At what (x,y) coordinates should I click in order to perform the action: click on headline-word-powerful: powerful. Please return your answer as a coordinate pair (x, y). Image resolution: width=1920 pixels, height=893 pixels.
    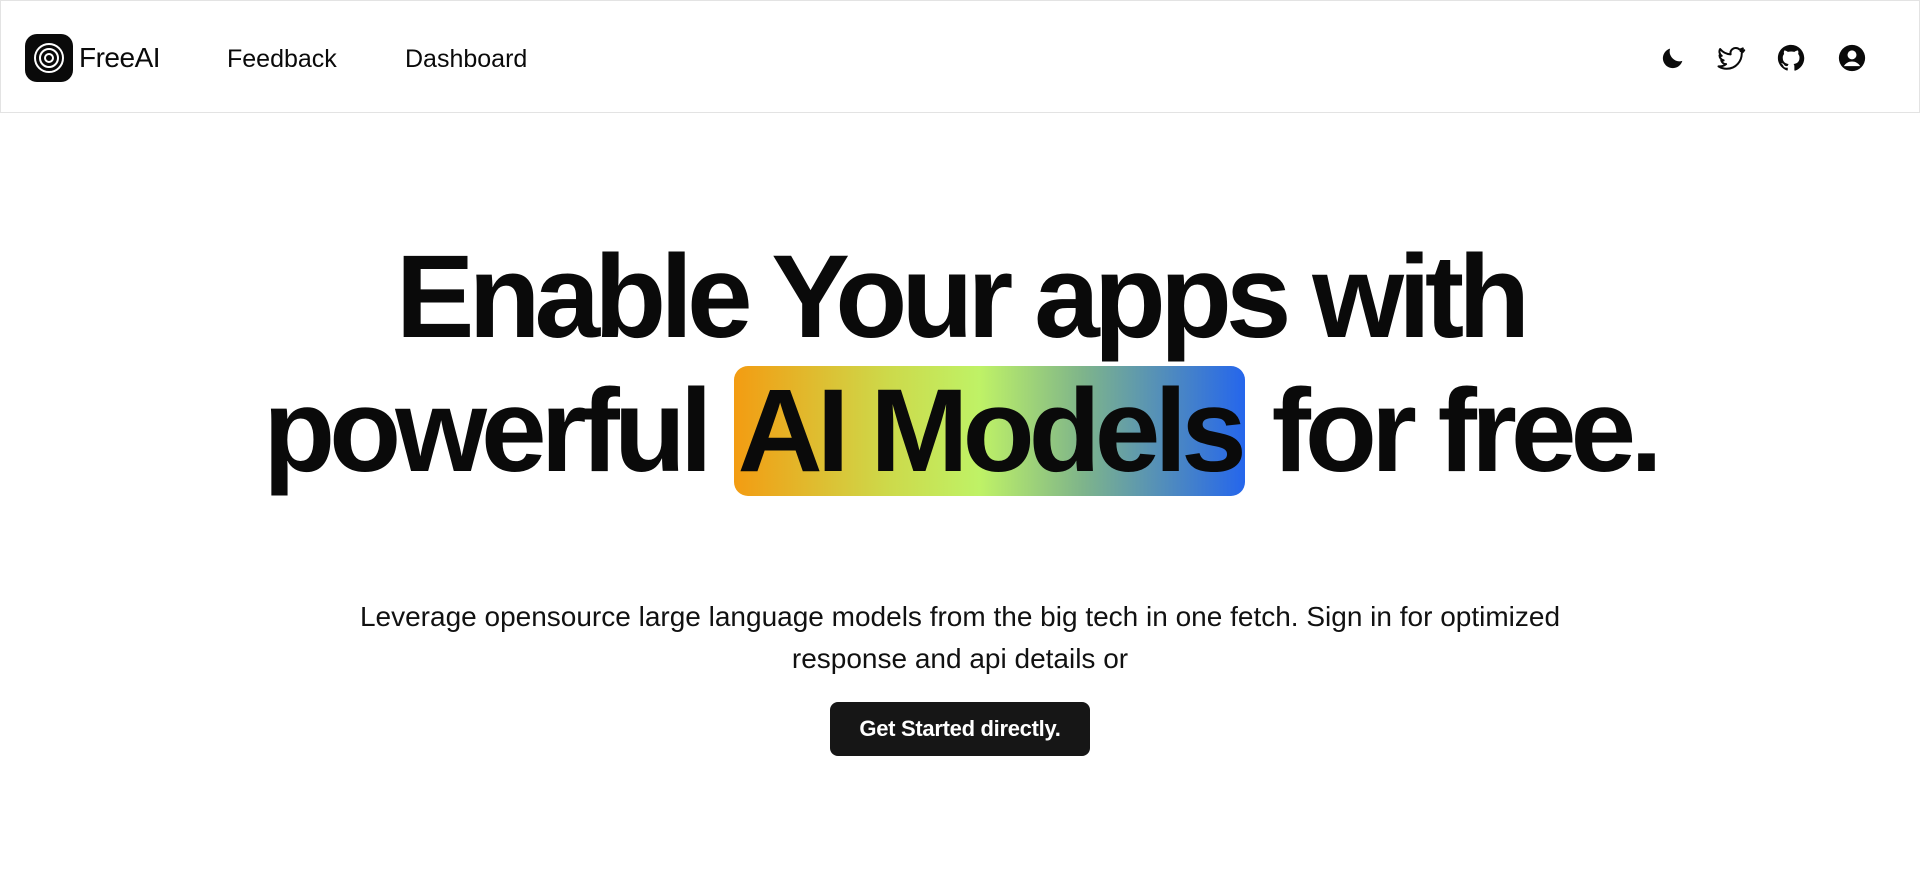
    Looking at the image, I should click on (488, 431).